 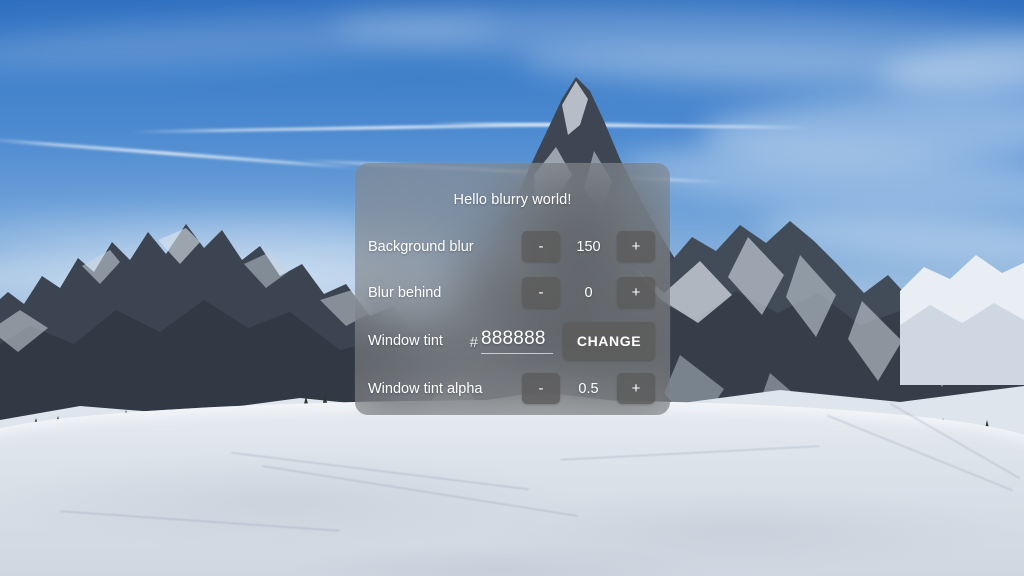 I want to click on setting-label-window-tint-alpha: Window tint alpha, so click(x=425, y=388).